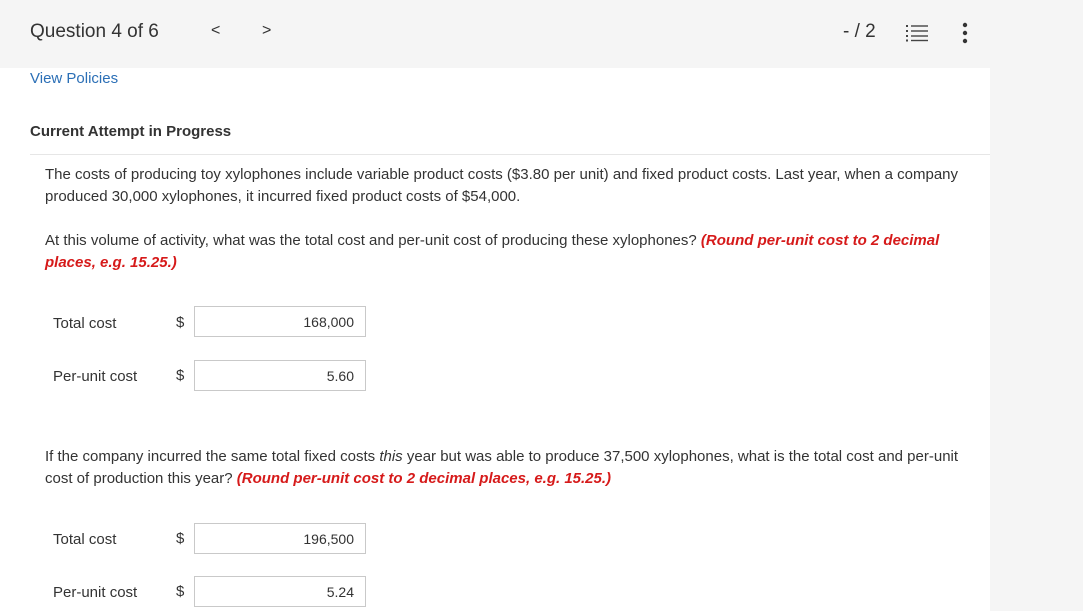 This screenshot has width=1083, height=611. Describe the element at coordinates (95, 376) in the screenshot. I see `part1-per-unit-cost-label: Per-unit cost` at that location.